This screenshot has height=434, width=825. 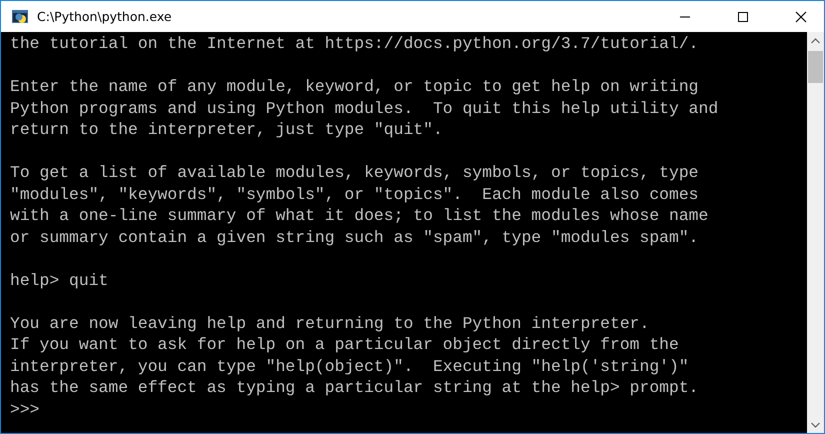 What do you see at coordinates (354, 237) in the screenshot?
I see `console-line: or summary contain a given string such as "spam", type "modules spam".` at bounding box center [354, 237].